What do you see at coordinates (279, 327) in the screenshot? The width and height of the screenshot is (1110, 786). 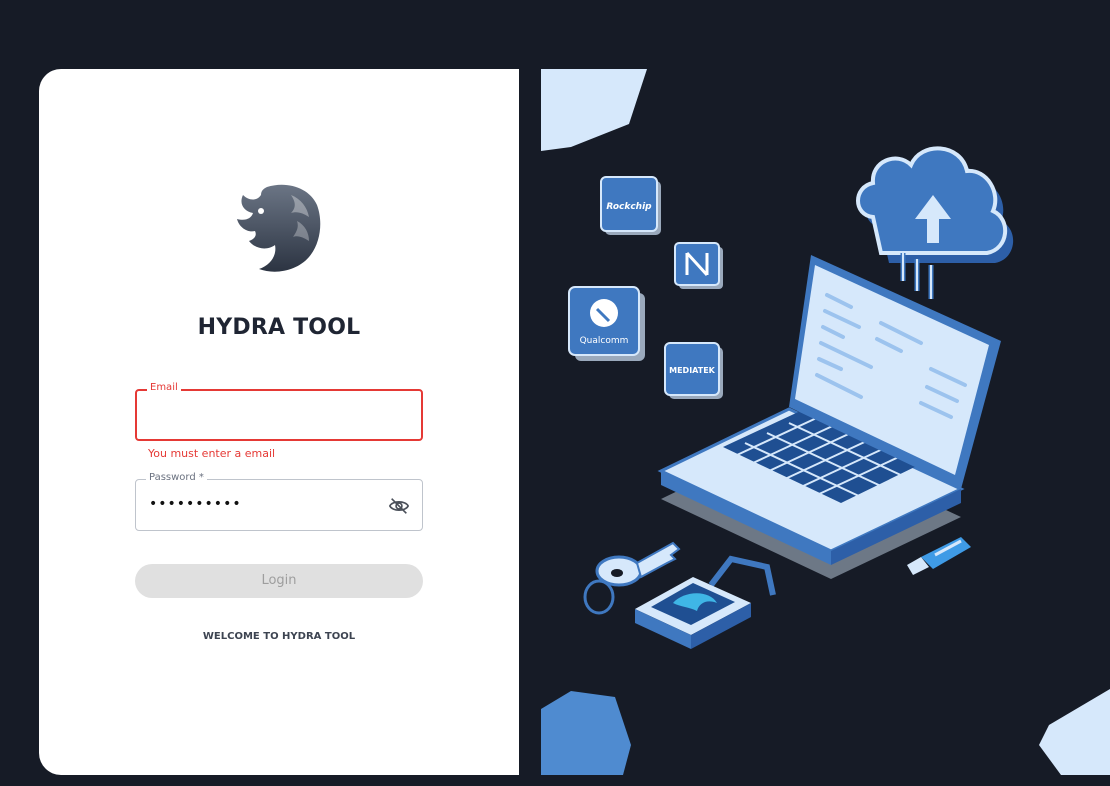 I see `page-title: HYDRA TOOL` at bounding box center [279, 327].